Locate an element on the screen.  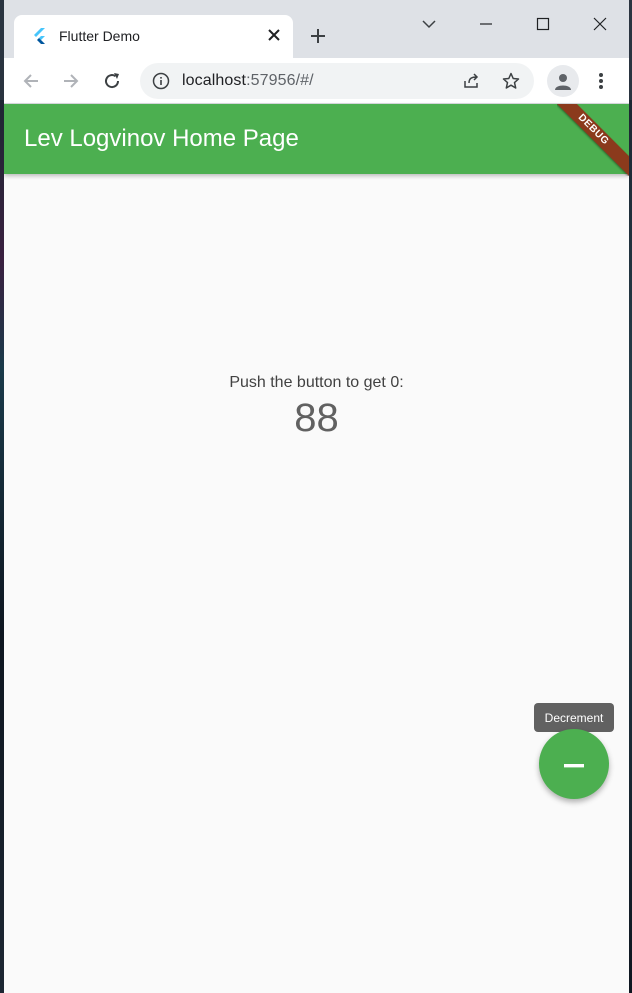
reload-icon is located at coordinates (112, 81).